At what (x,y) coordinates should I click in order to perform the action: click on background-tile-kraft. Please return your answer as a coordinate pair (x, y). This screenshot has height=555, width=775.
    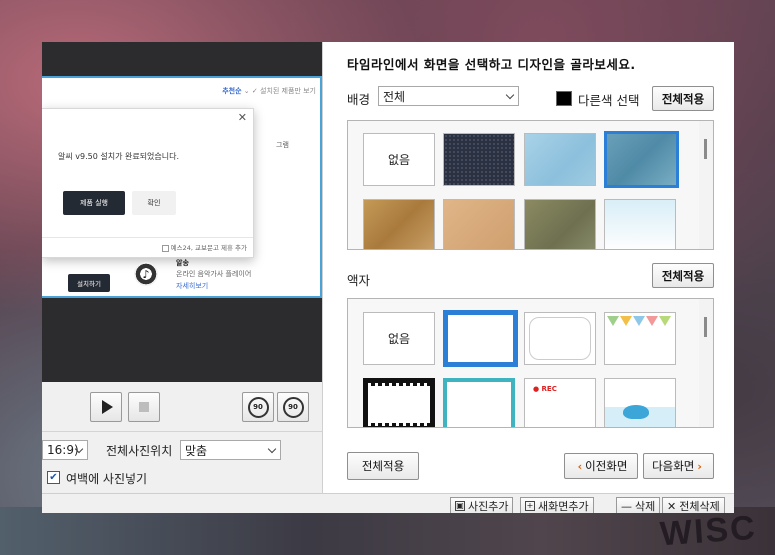
    Looking at the image, I should click on (479, 224).